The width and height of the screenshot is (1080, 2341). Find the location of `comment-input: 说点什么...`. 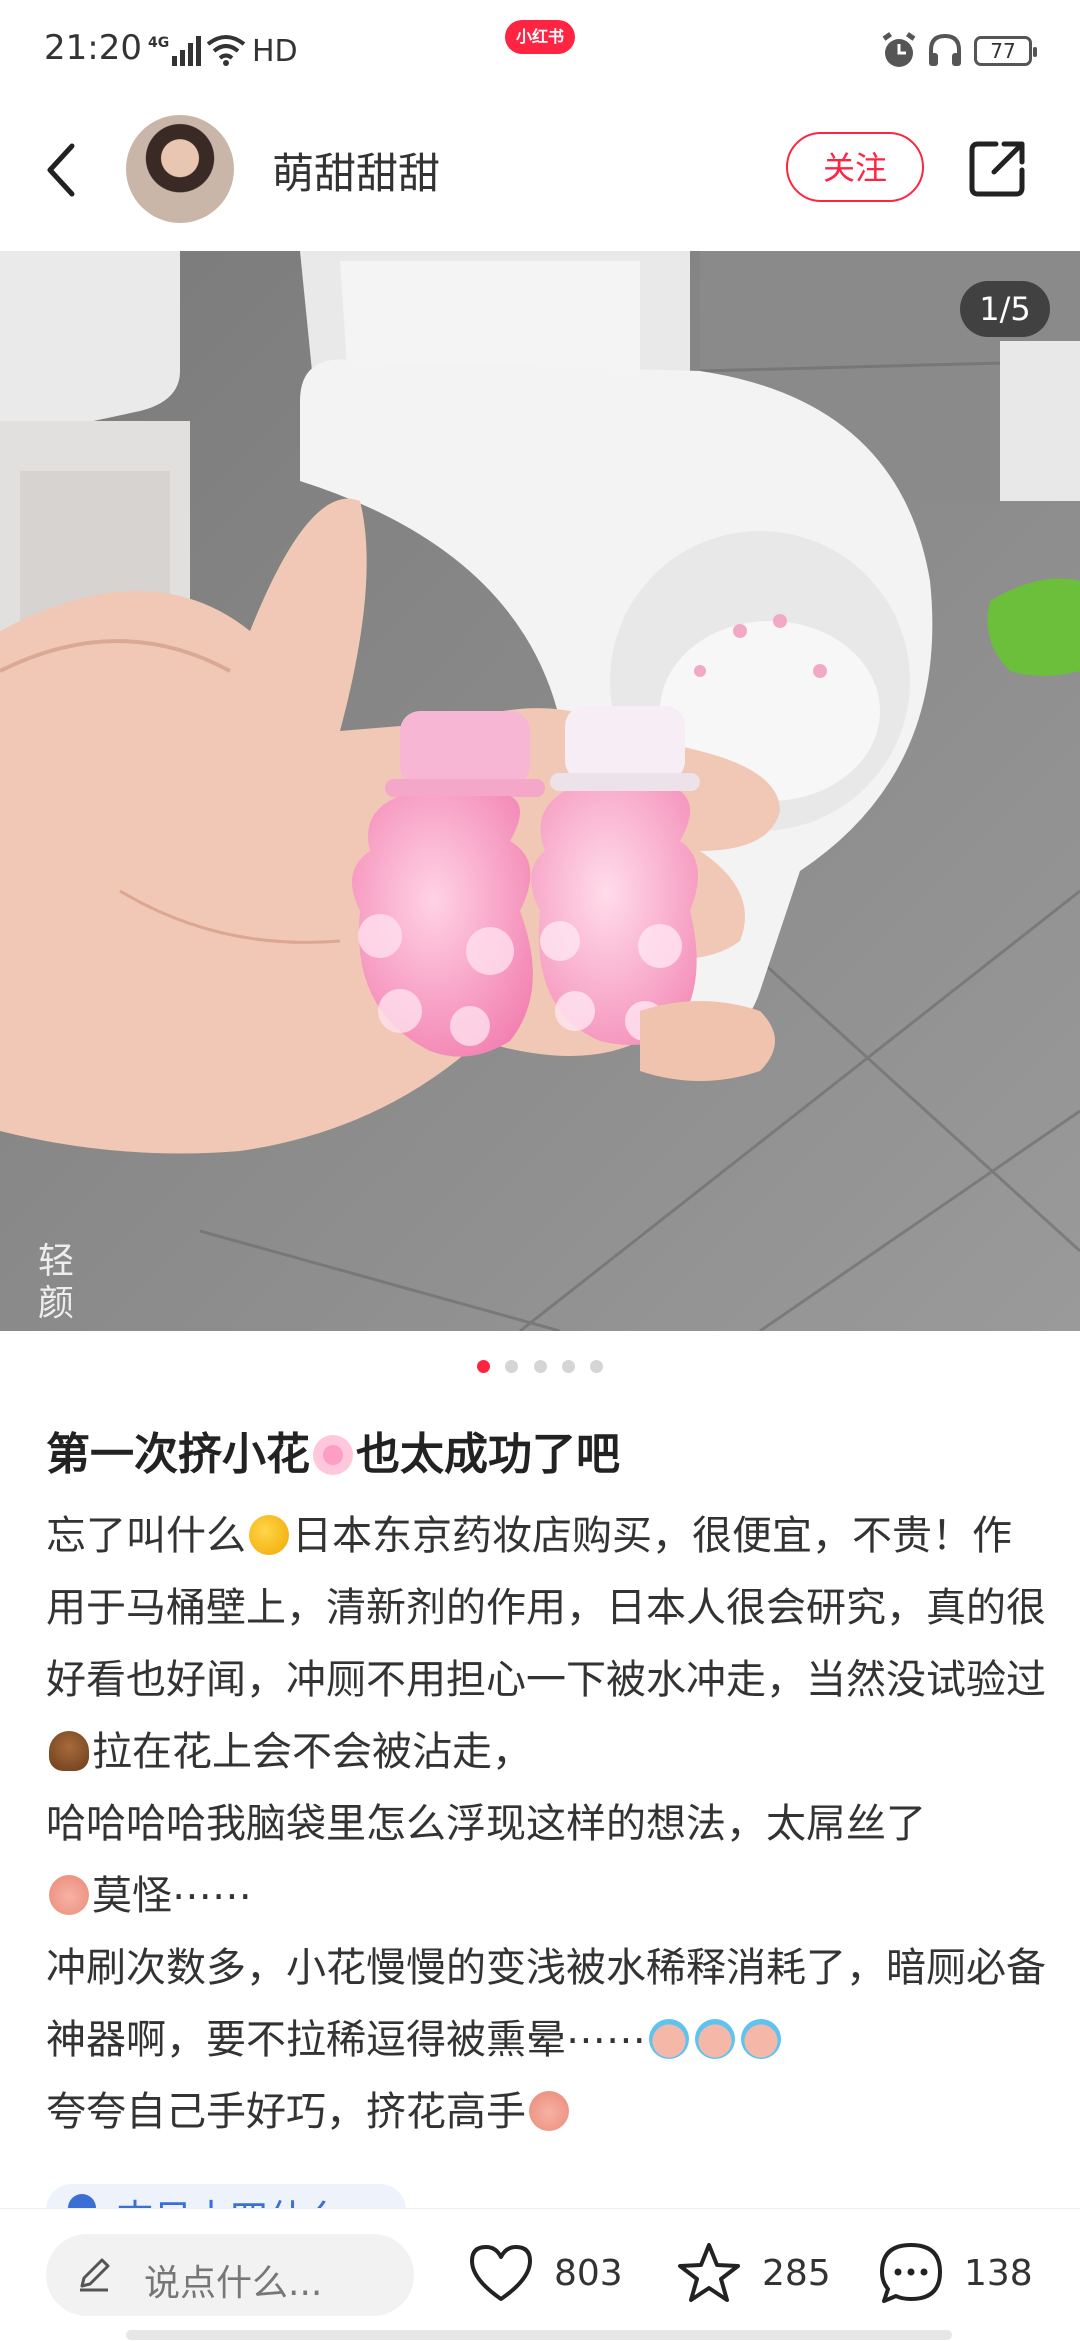

comment-input: 说点什么... is located at coordinates (230, 2275).